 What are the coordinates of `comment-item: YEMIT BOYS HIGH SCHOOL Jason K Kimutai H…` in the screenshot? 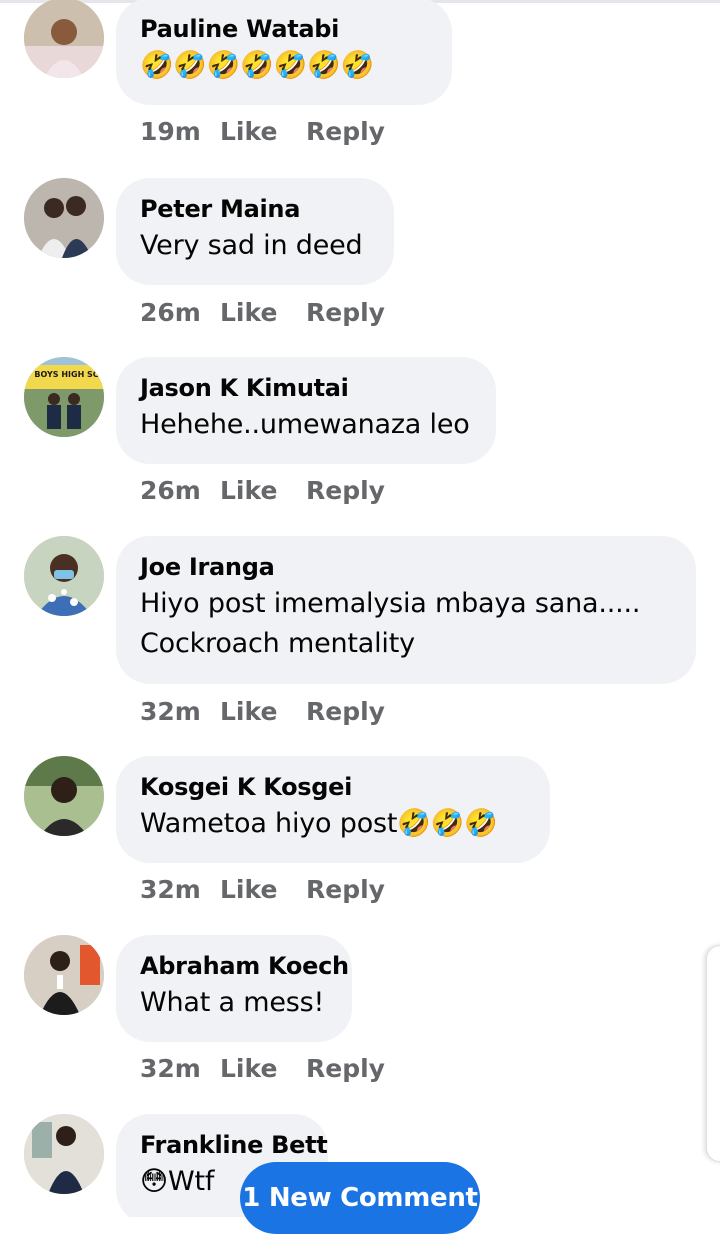 It's located at (360, 446).